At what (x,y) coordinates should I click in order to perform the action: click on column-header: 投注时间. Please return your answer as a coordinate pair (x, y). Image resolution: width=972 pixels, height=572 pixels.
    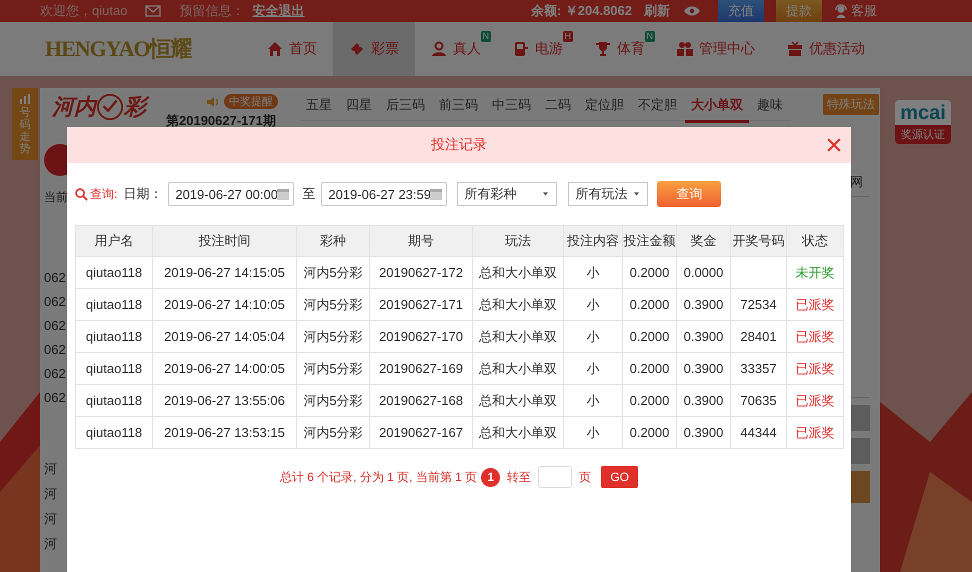
    Looking at the image, I should click on (224, 241).